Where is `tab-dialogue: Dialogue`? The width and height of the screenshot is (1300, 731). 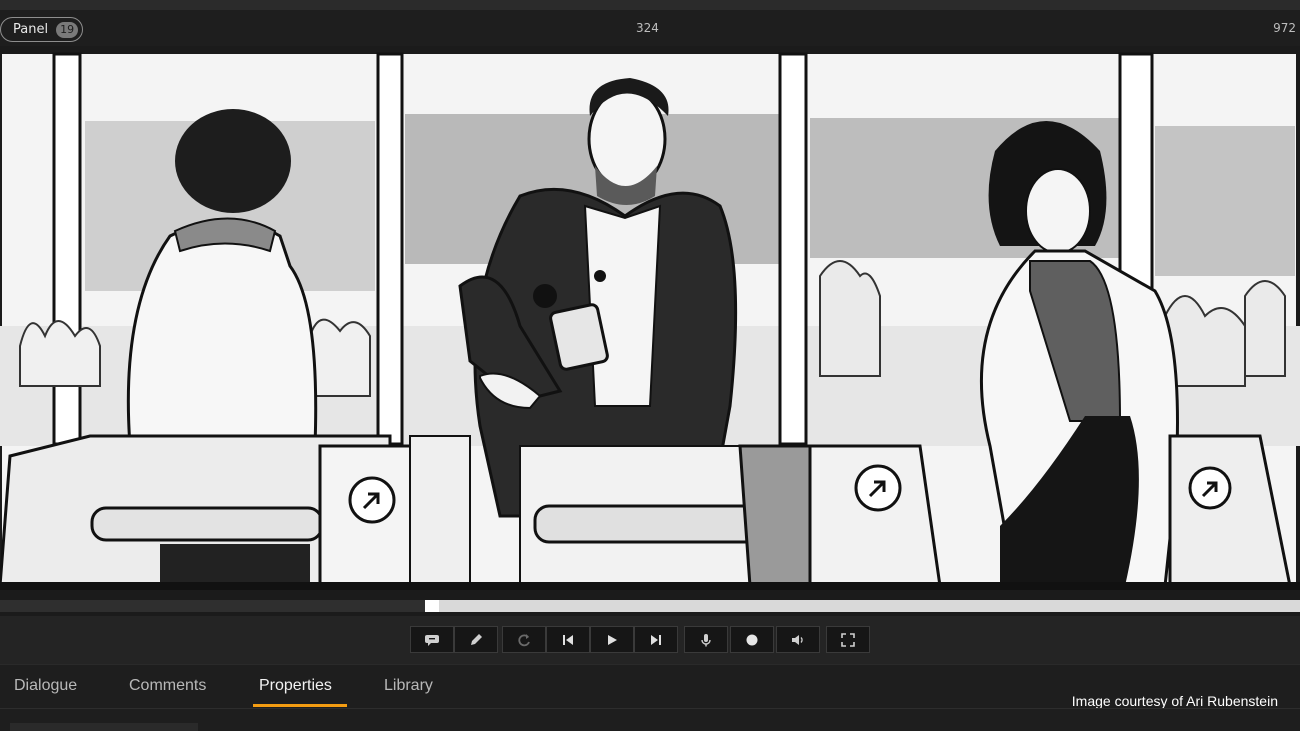 tab-dialogue: Dialogue is located at coordinates (45, 686).